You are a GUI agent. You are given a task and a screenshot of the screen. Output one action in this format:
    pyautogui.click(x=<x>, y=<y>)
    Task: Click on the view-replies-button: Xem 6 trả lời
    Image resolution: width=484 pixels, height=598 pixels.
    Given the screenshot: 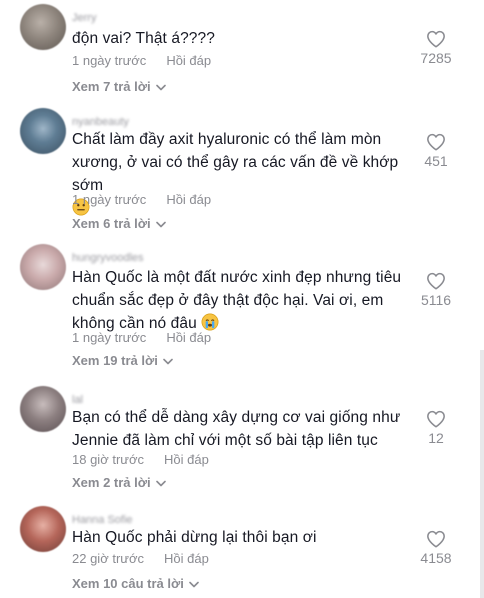 What is the action you would take?
    pyautogui.click(x=119, y=223)
    